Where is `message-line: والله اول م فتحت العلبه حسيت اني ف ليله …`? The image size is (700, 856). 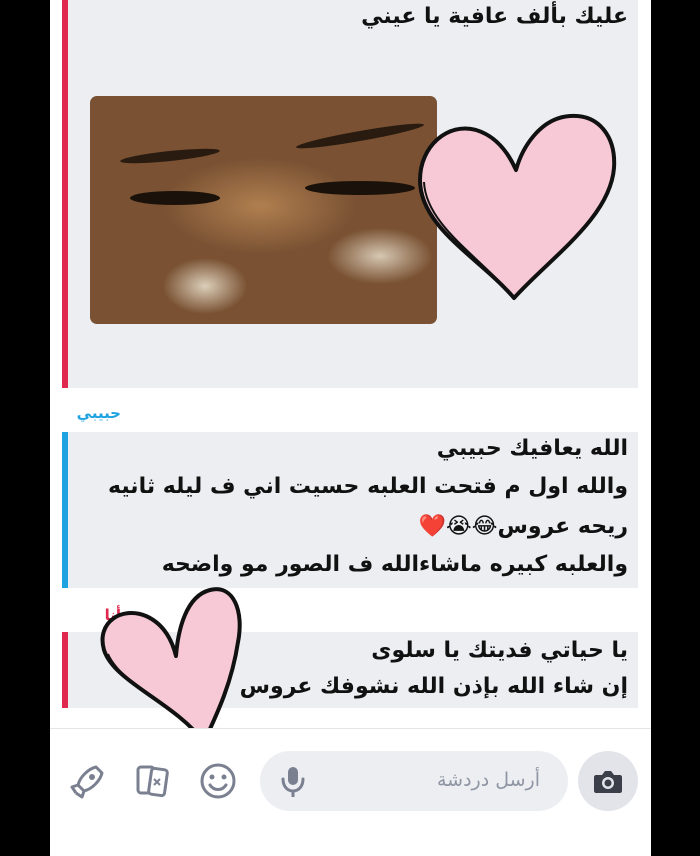 message-line: والله اول م فتحت العلبه حسيت اني ف ليله … is located at coordinates (367, 486).